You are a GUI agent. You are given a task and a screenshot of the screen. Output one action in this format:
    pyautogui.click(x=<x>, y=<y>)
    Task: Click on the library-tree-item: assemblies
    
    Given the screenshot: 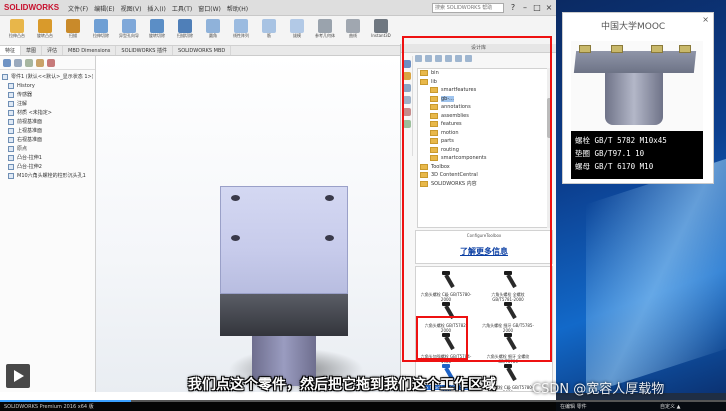 What is the action you would take?
    pyautogui.click(x=483, y=116)
    